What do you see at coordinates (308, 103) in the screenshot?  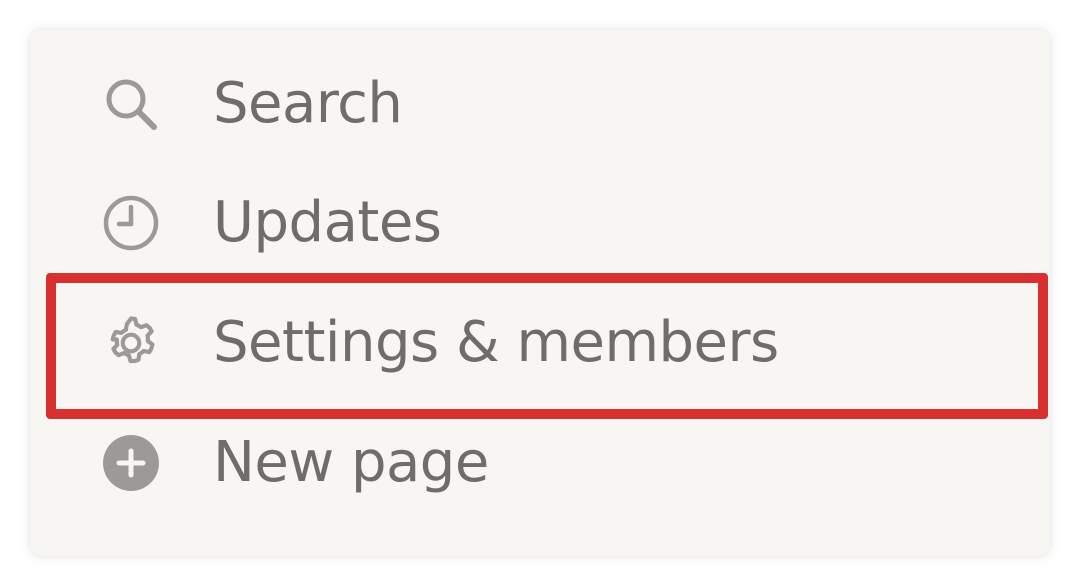 I see `sidebar-item-label: Search` at bounding box center [308, 103].